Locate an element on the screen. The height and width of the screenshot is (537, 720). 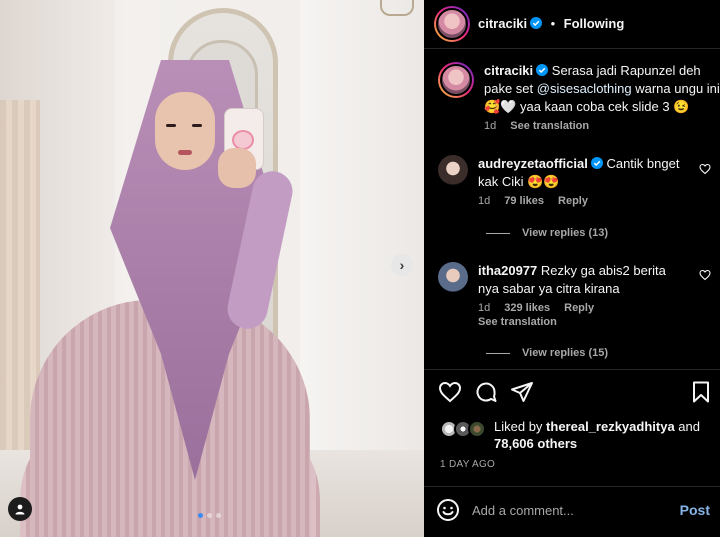
caption-mention-link: @sisesaclothing is located at coordinates (584, 88).